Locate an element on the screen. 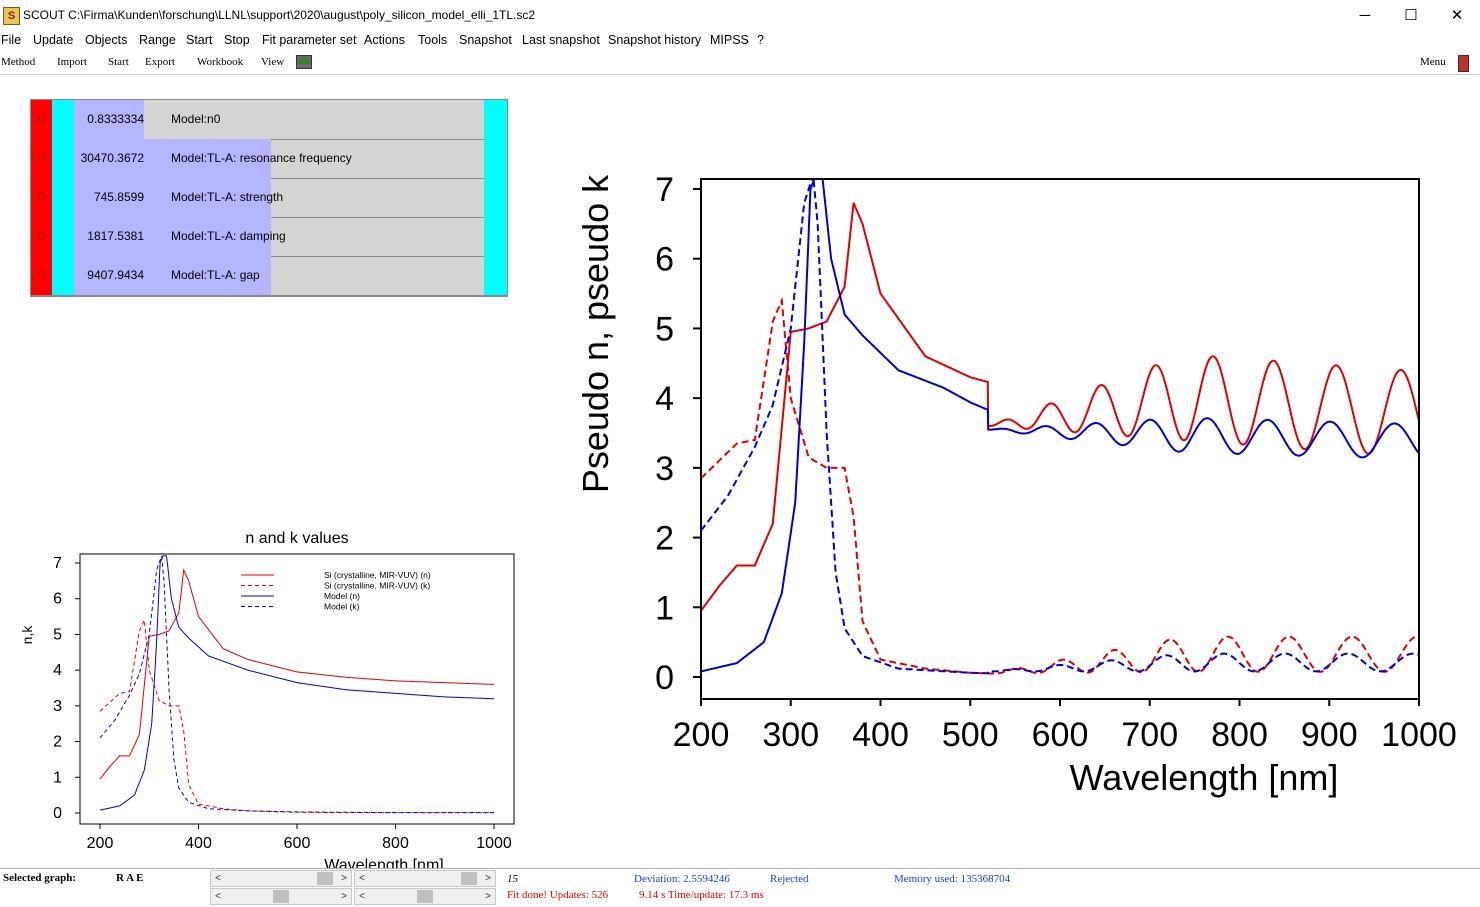  menu-snapshot-history: Snapshot history is located at coordinates (654, 40).